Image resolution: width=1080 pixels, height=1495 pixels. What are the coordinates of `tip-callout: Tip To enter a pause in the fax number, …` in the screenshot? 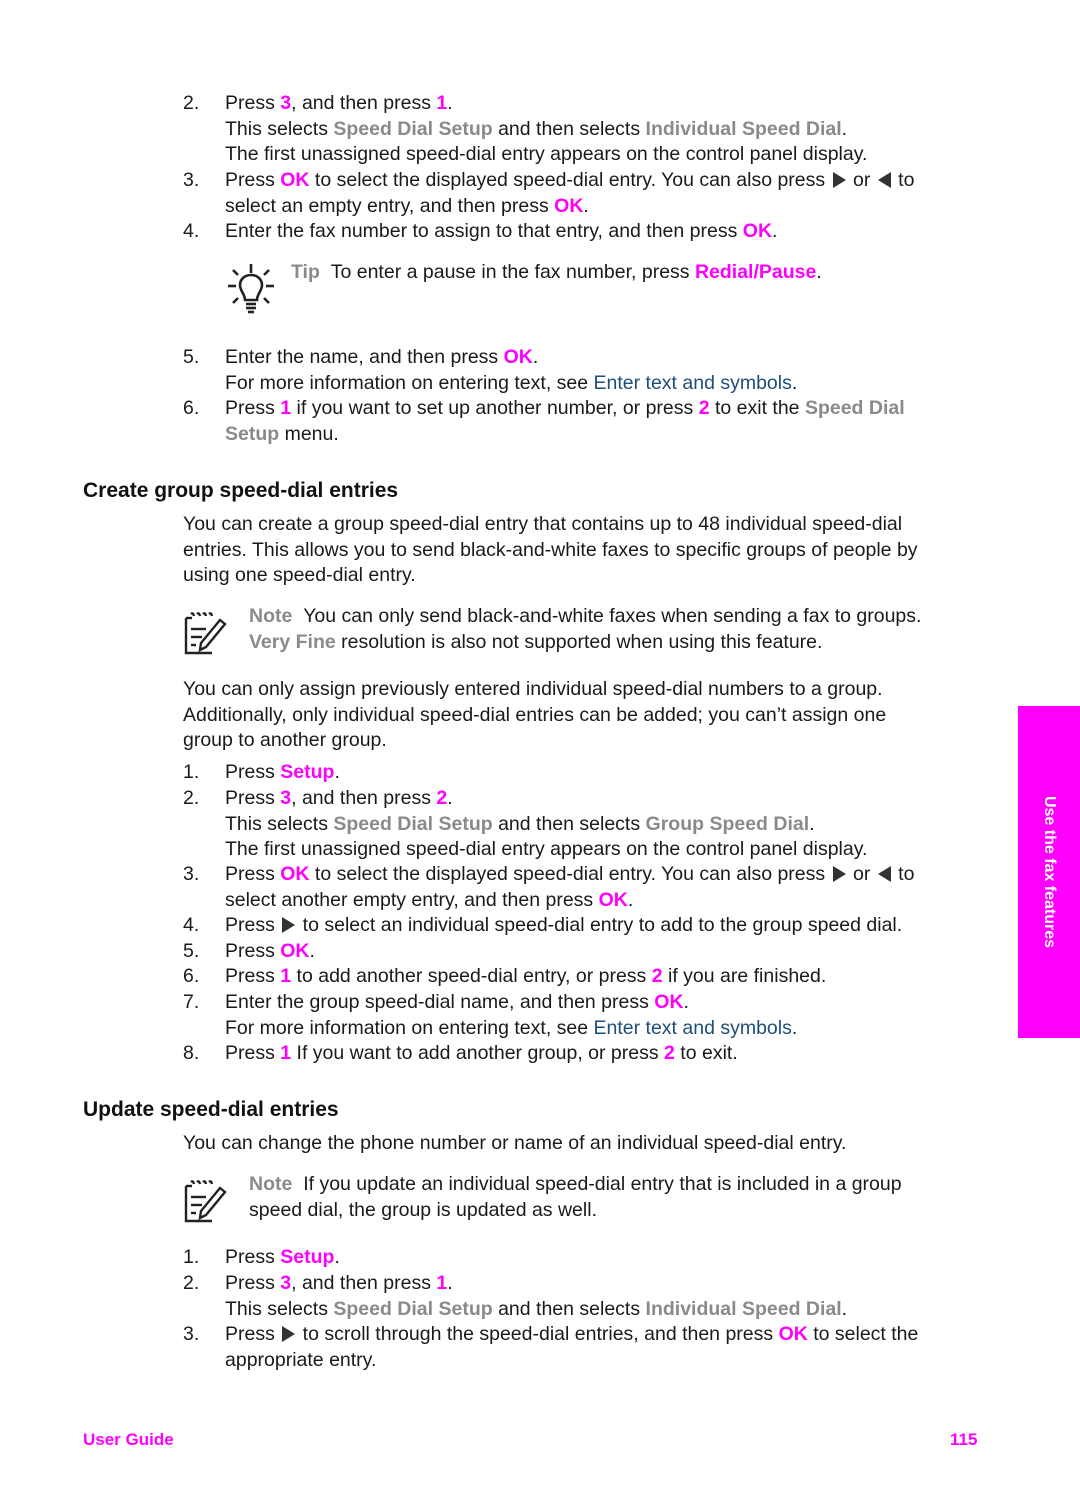 It's located at (556, 272).